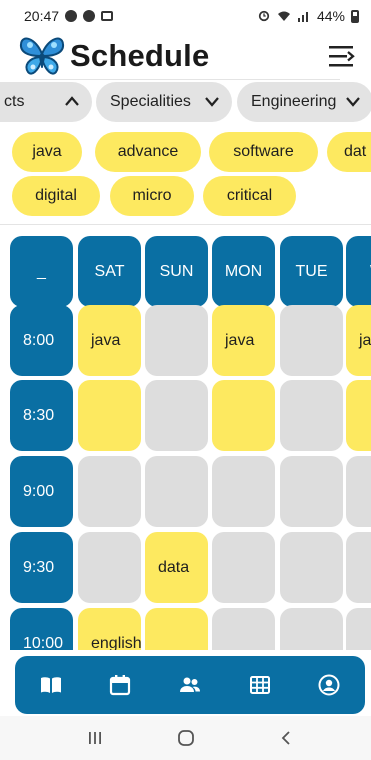  I want to click on tag-chip: dat, so click(349, 152).